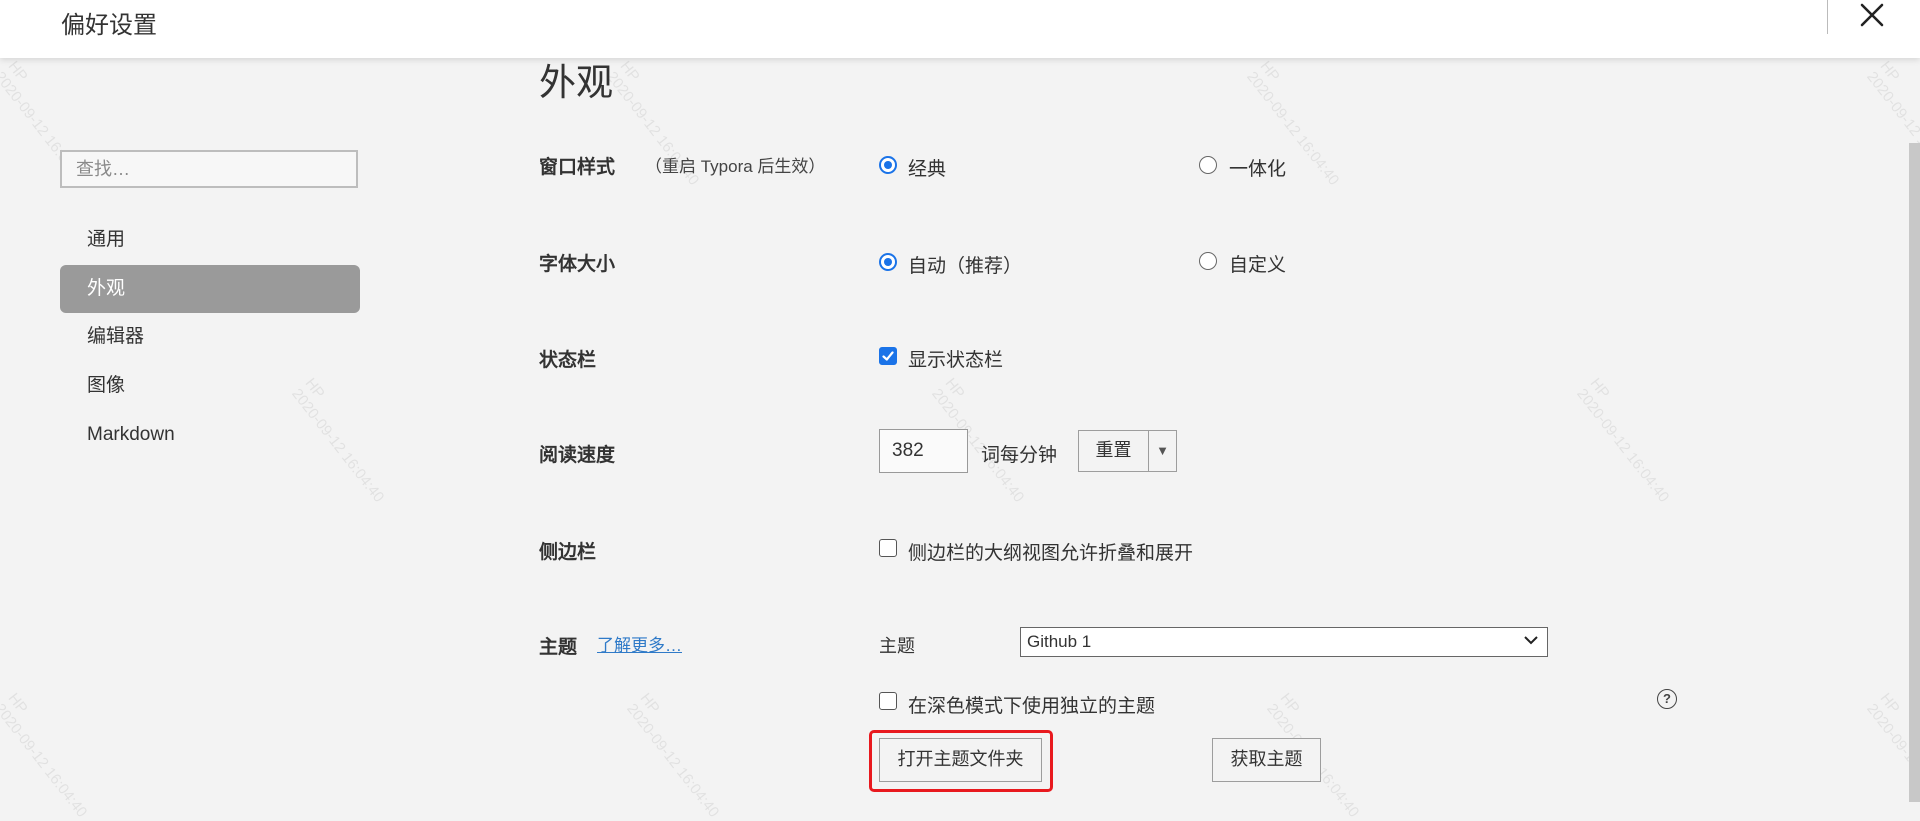 The width and height of the screenshot is (1920, 821). Describe the element at coordinates (1266, 760) in the screenshot. I see `get-themes-button: 获取主题` at that location.